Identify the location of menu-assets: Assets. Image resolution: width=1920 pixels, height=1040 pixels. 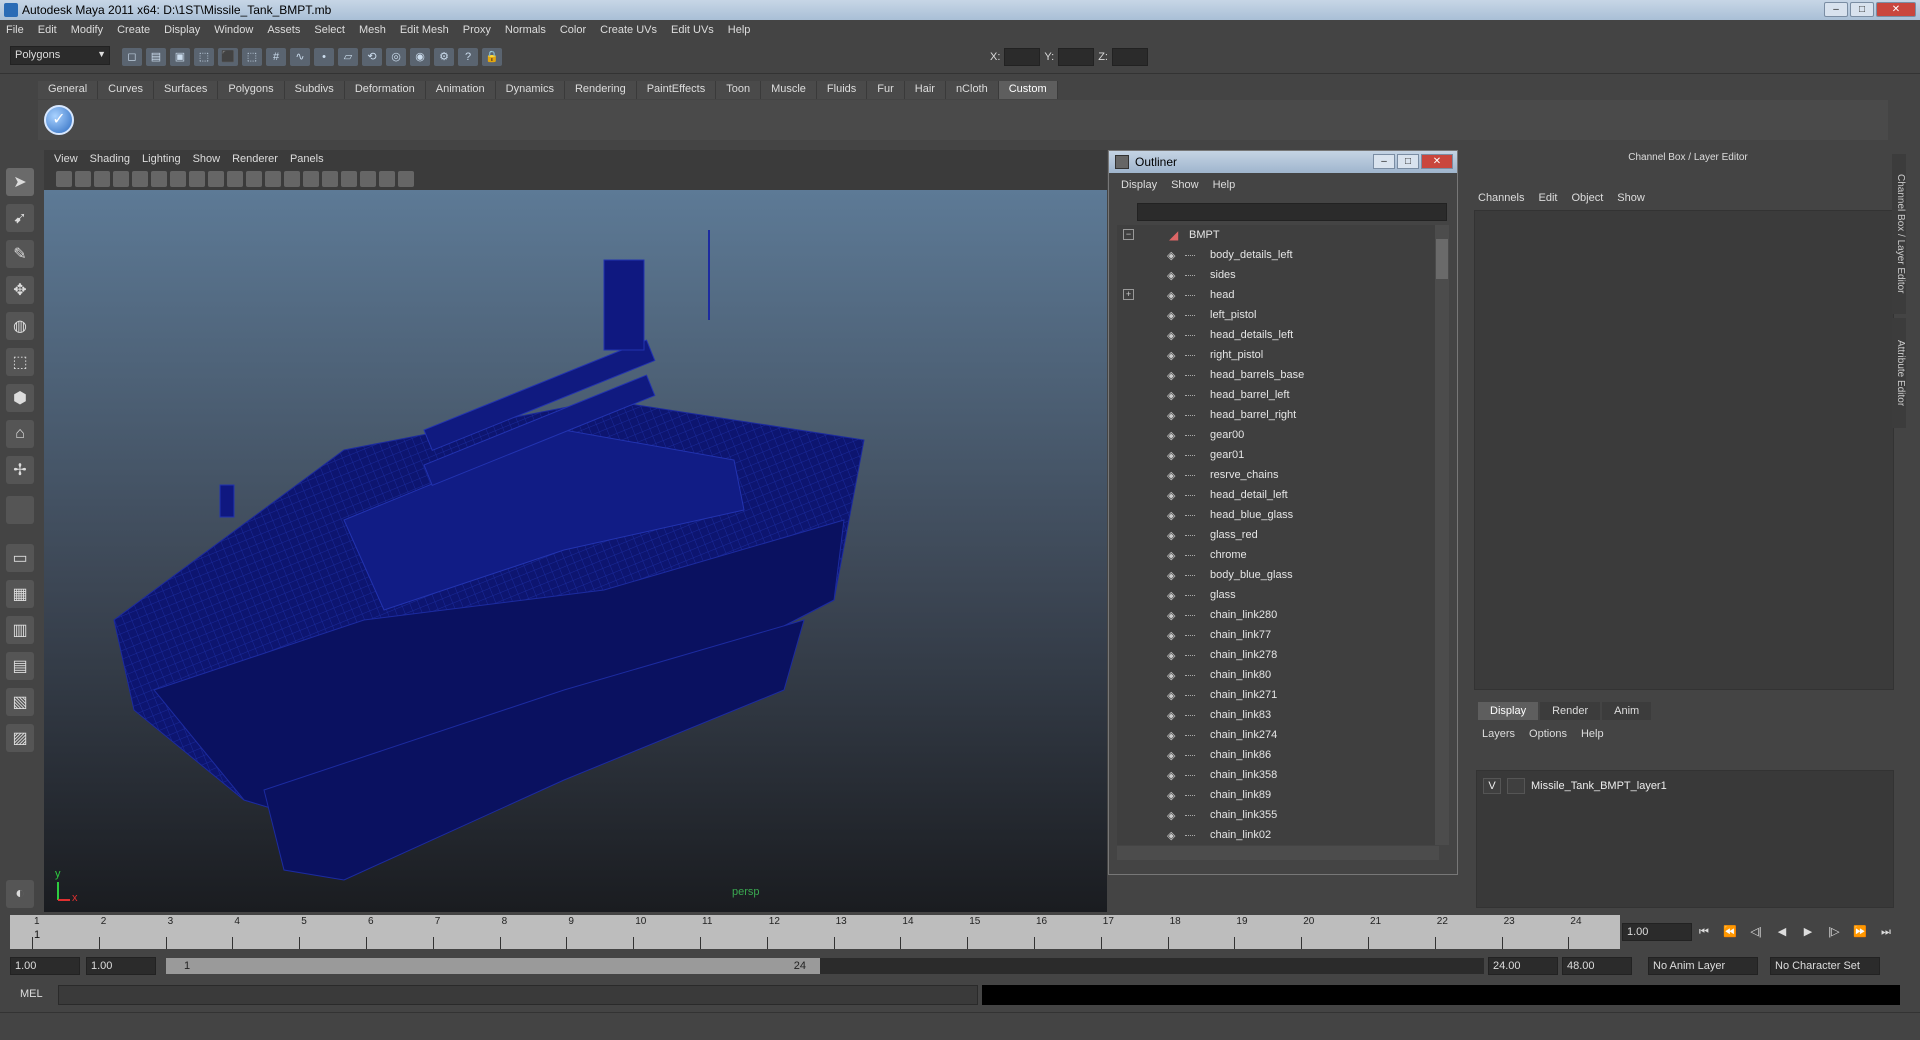
(283, 30).